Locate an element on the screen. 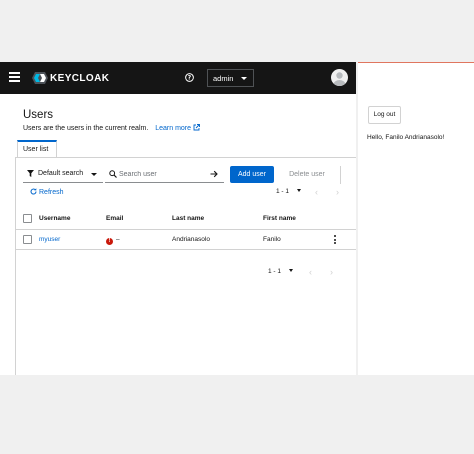 This screenshot has height=454, width=474. learn-more-link: Learn more is located at coordinates (177, 128).